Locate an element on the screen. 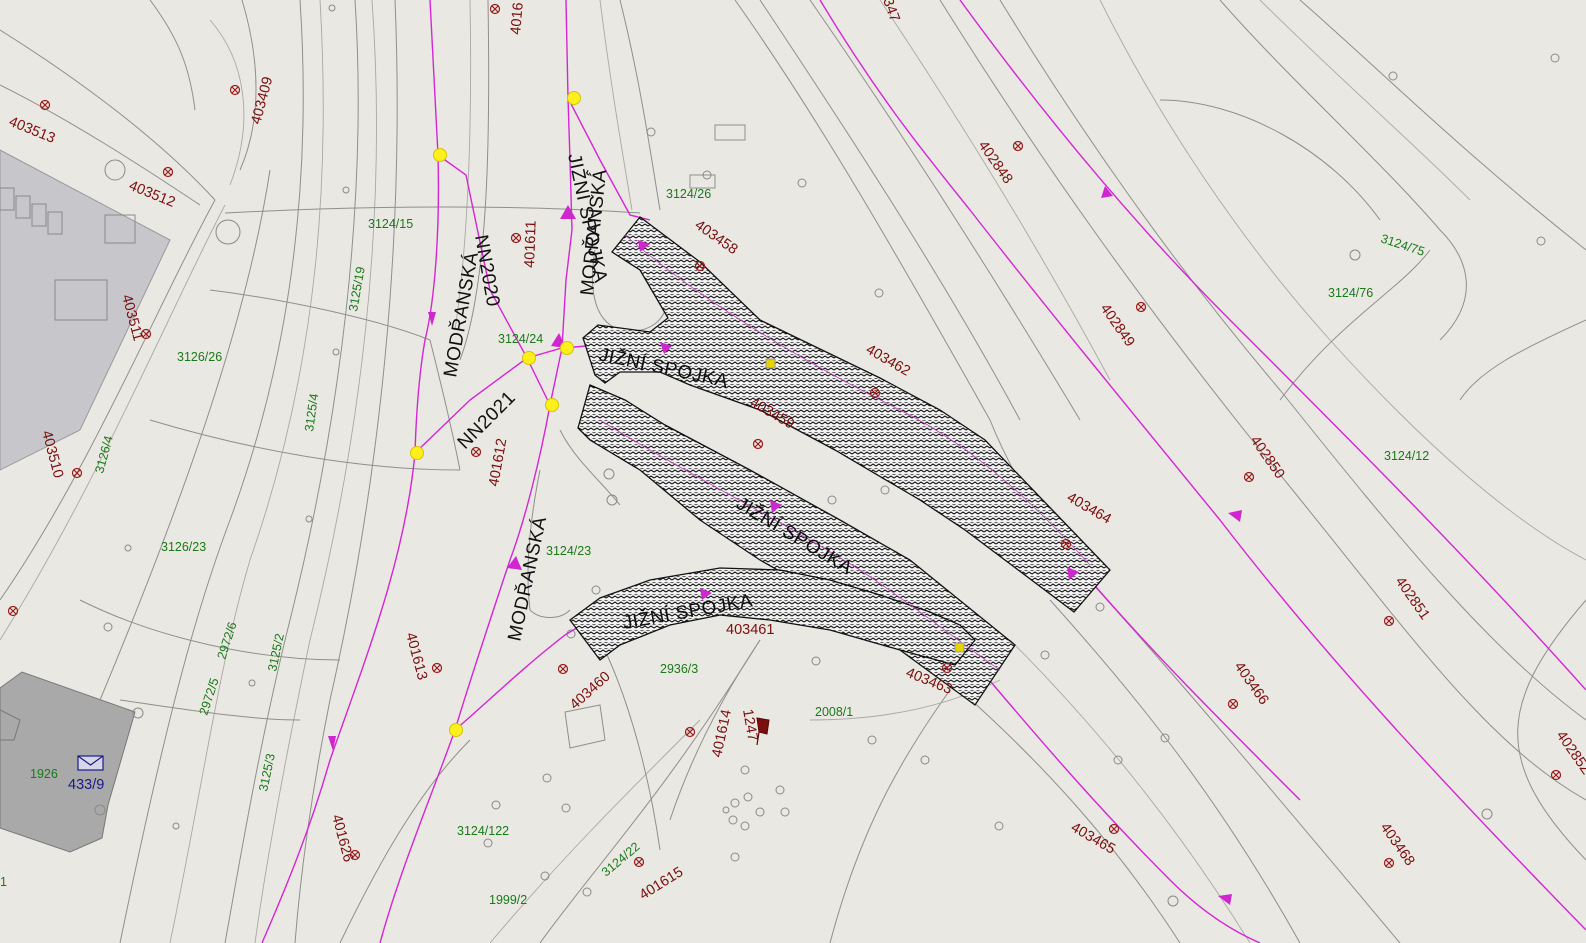 Image resolution: width=1586 pixels, height=943 pixels. parcel-label: 3124/122 is located at coordinates (483, 831).